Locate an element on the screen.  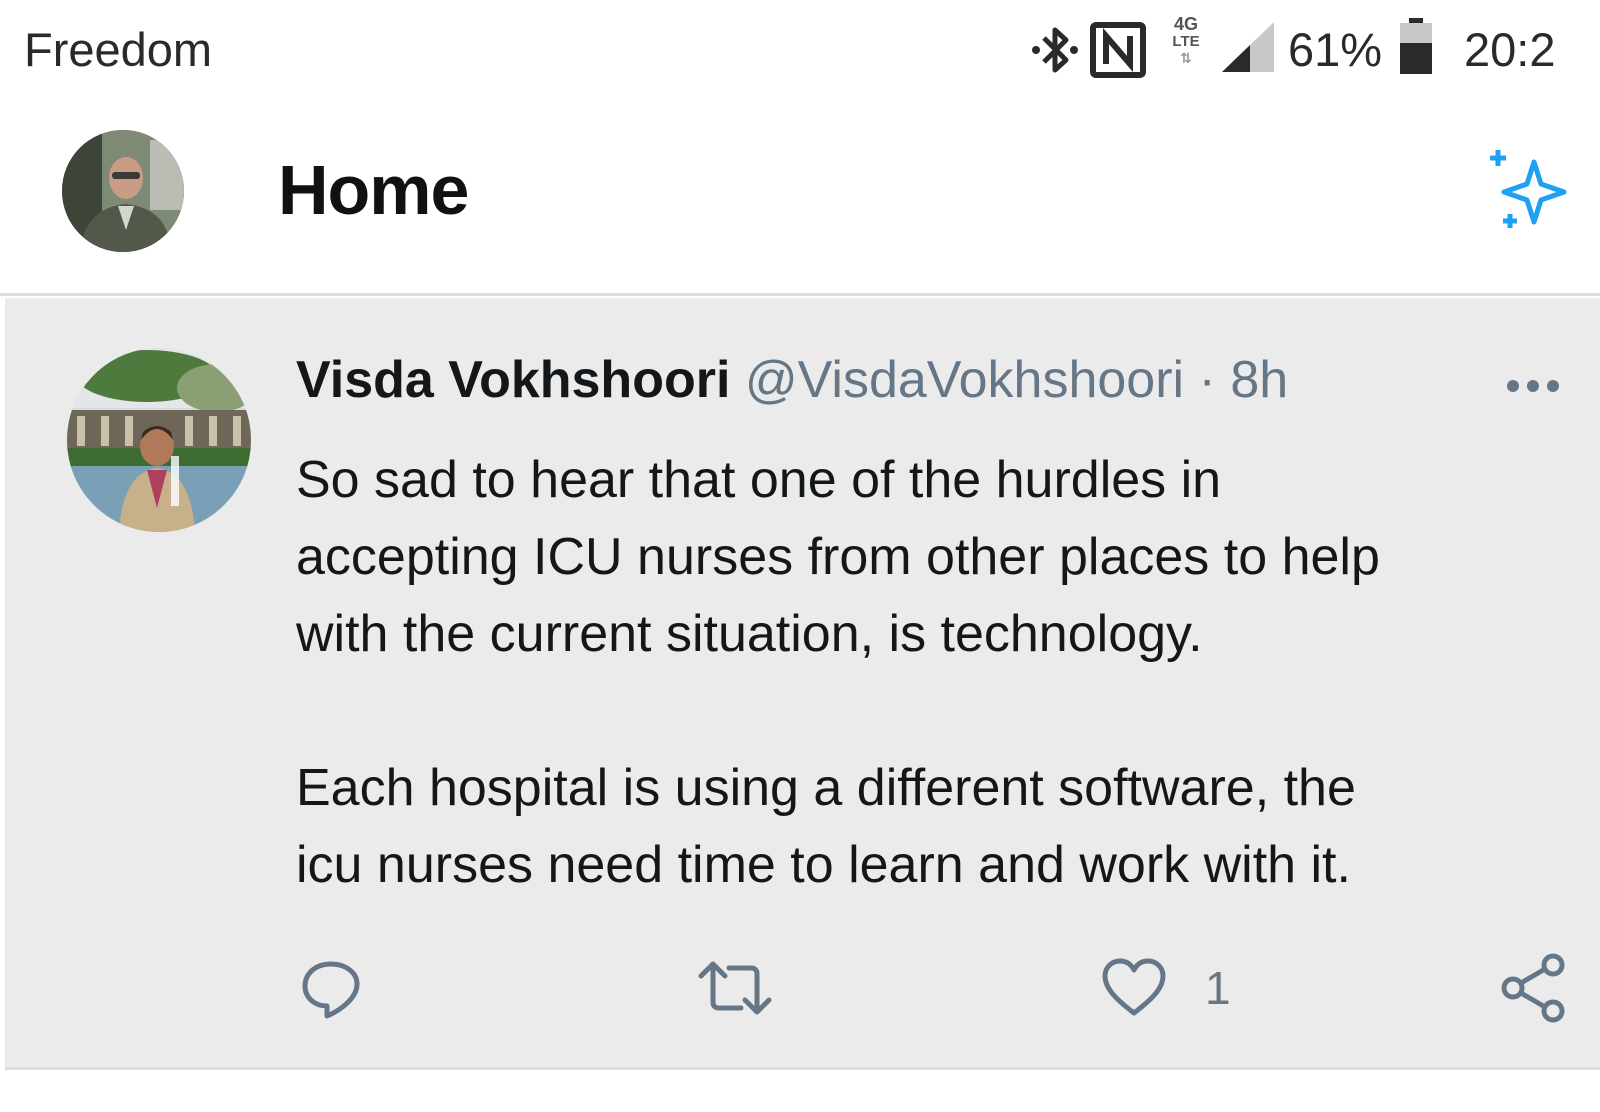
tweet-time: 8h is located at coordinates (1259, 380).